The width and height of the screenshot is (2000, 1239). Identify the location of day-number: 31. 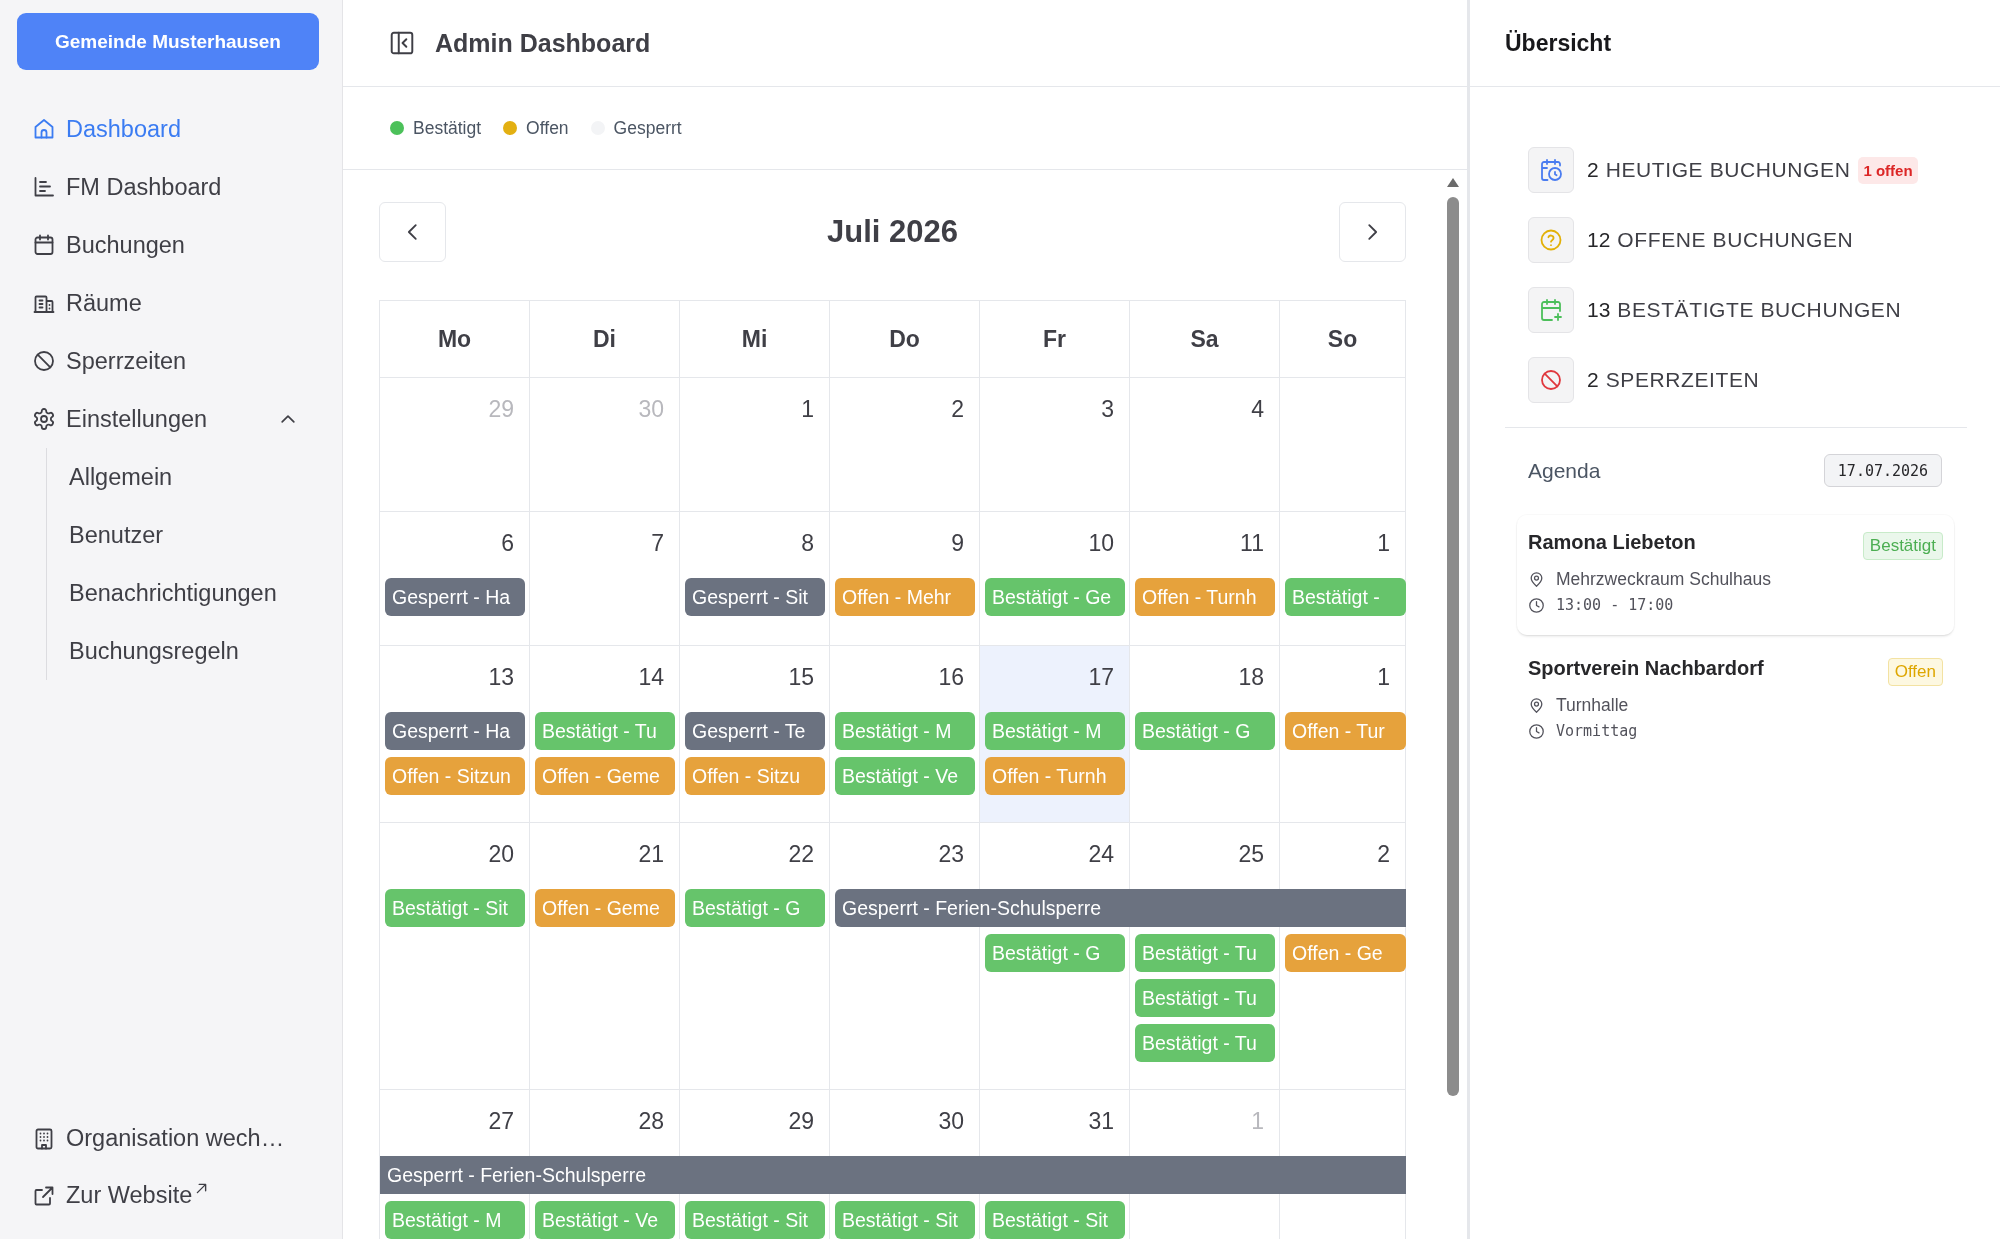
(1101, 1121).